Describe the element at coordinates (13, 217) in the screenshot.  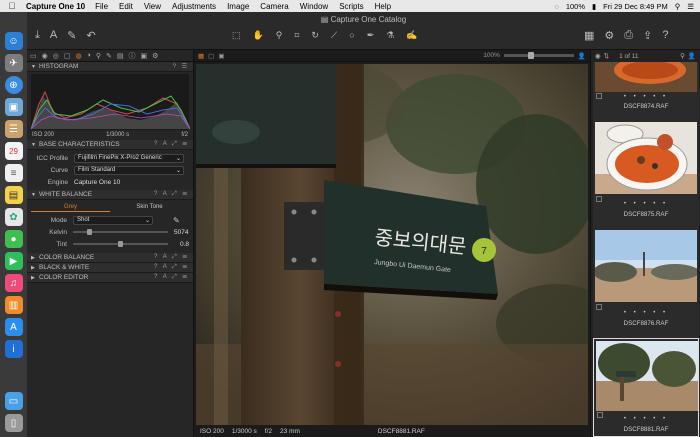
I see `photos-icon: ✿` at that location.